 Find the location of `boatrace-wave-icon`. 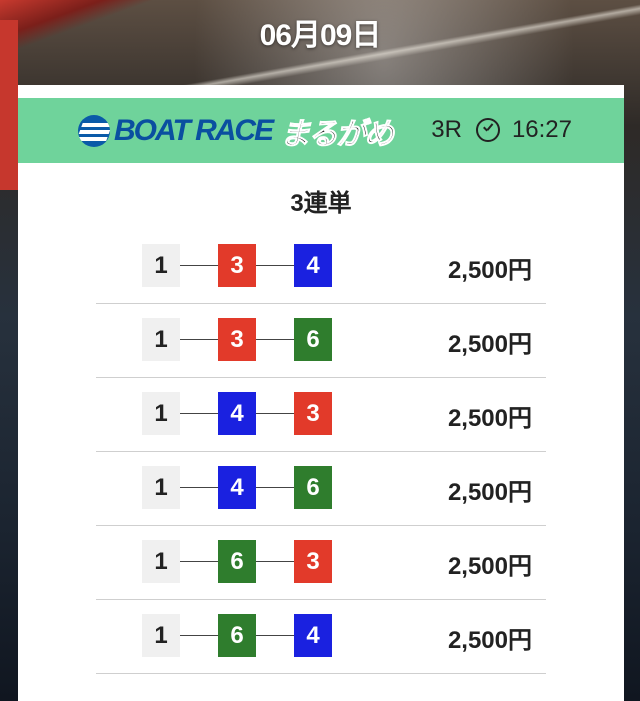

boatrace-wave-icon is located at coordinates (94, 131).